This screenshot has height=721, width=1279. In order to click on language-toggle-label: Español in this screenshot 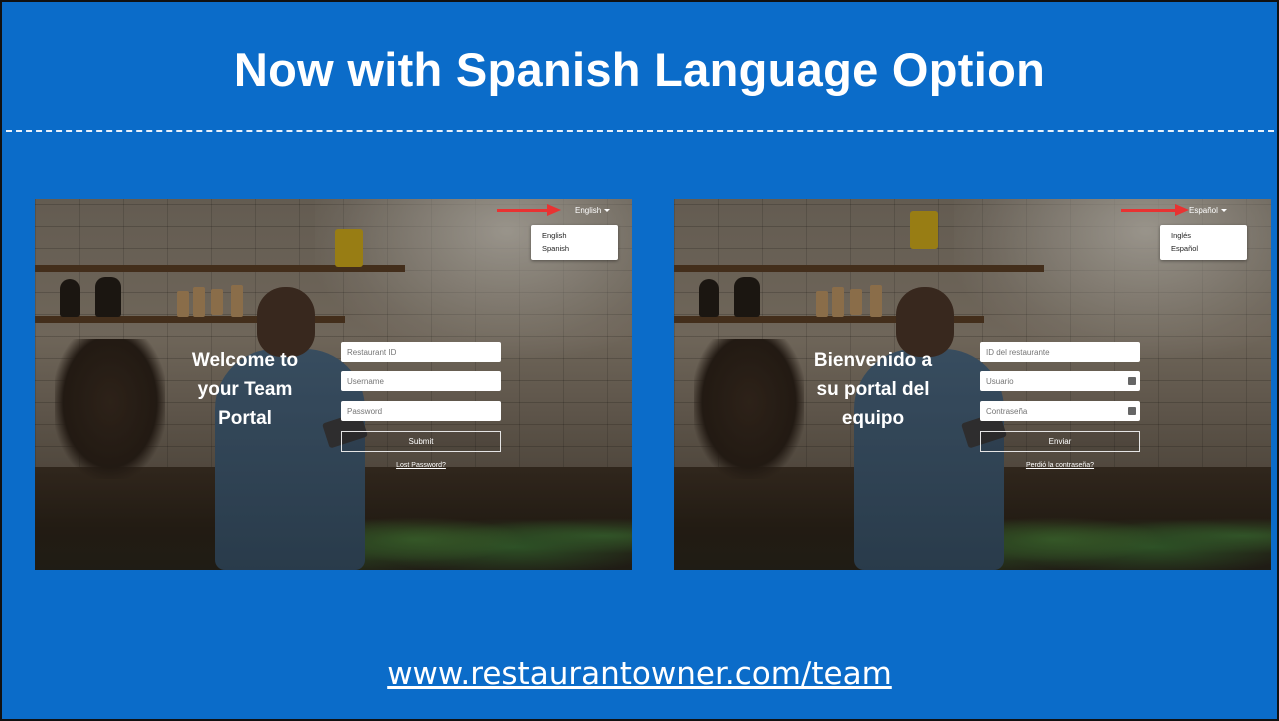, I will do `click(1203, 210)`.